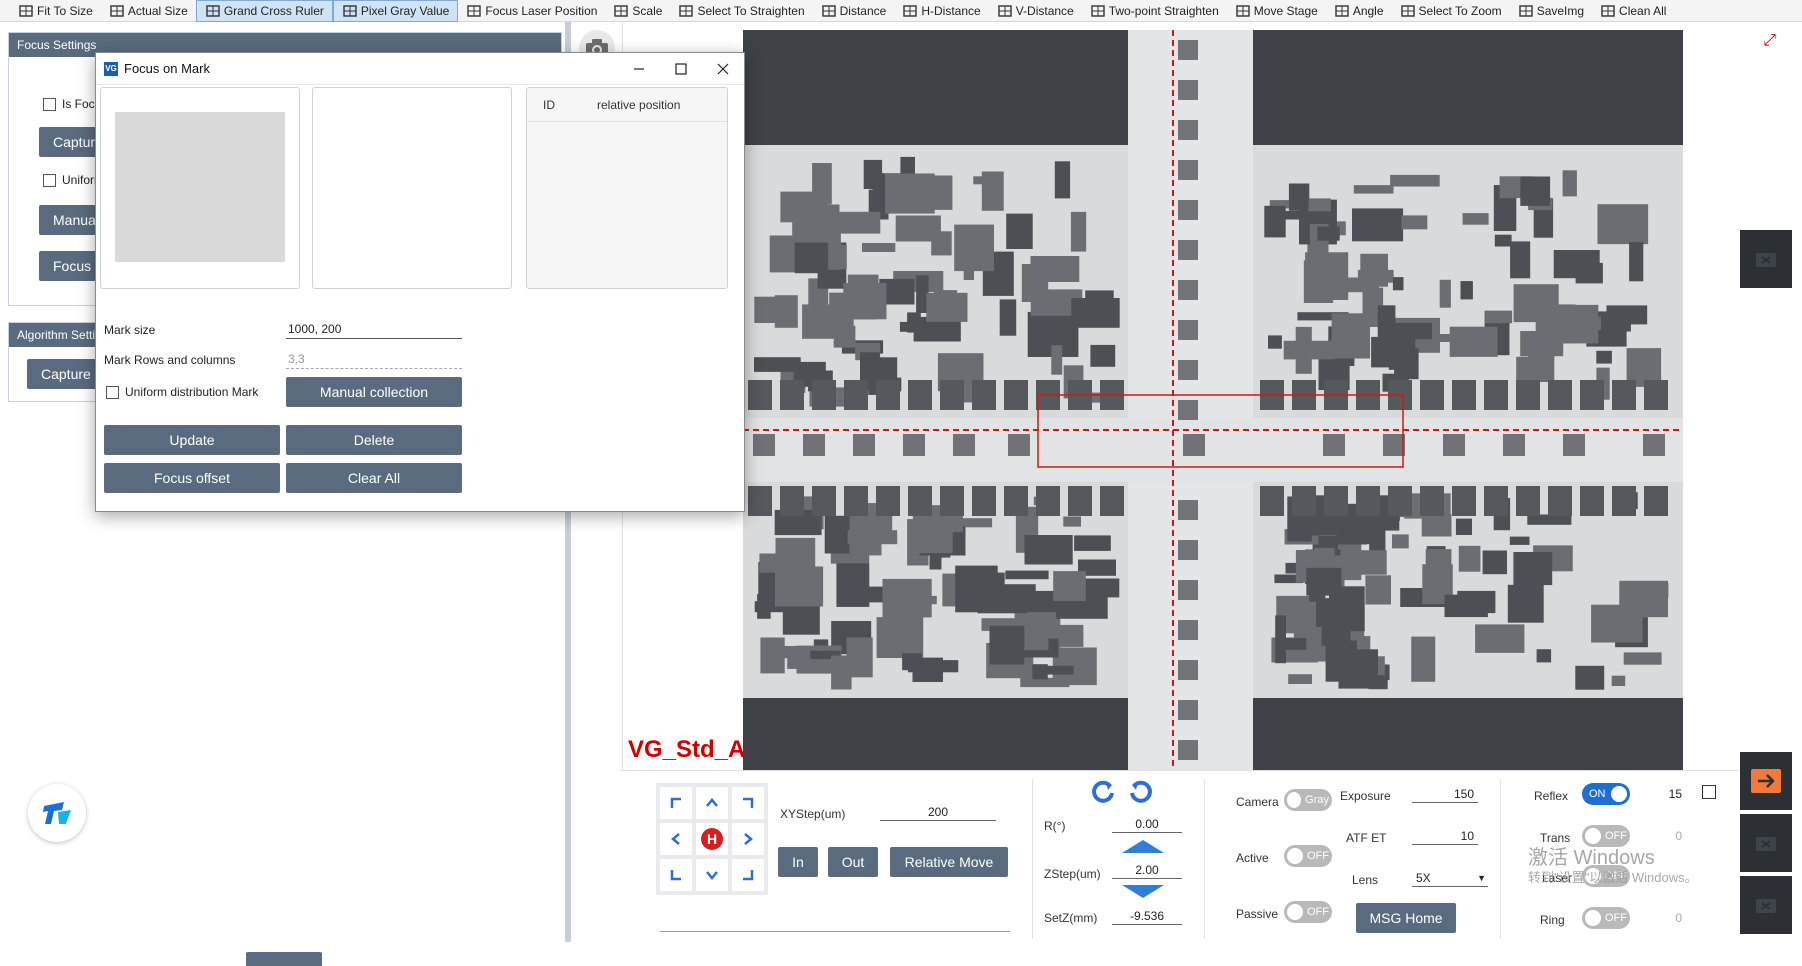 The width and height of the screenshot is (1802, 966). Describe the element at coordinates (374, 329) in the screenshot. I see `mark-size-input: 1000, 200` at that location.